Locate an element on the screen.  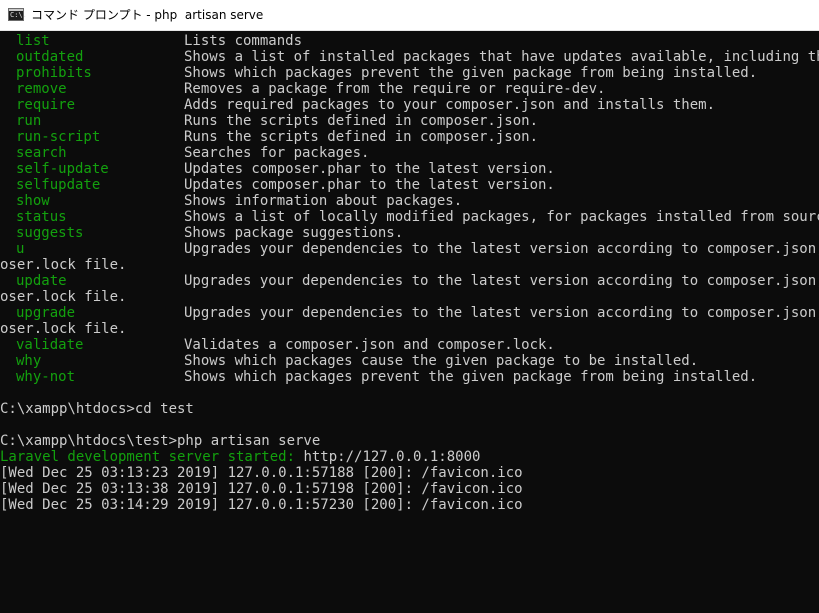
command-description: Shows information about packages. is located at coordinates (323, 201).